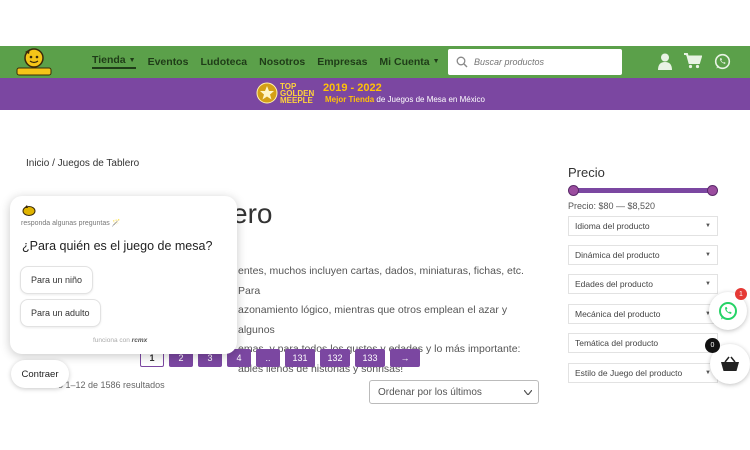  I want to click on breadcrumb: Inicio / Juegos de Tablero, so click(82, 163).